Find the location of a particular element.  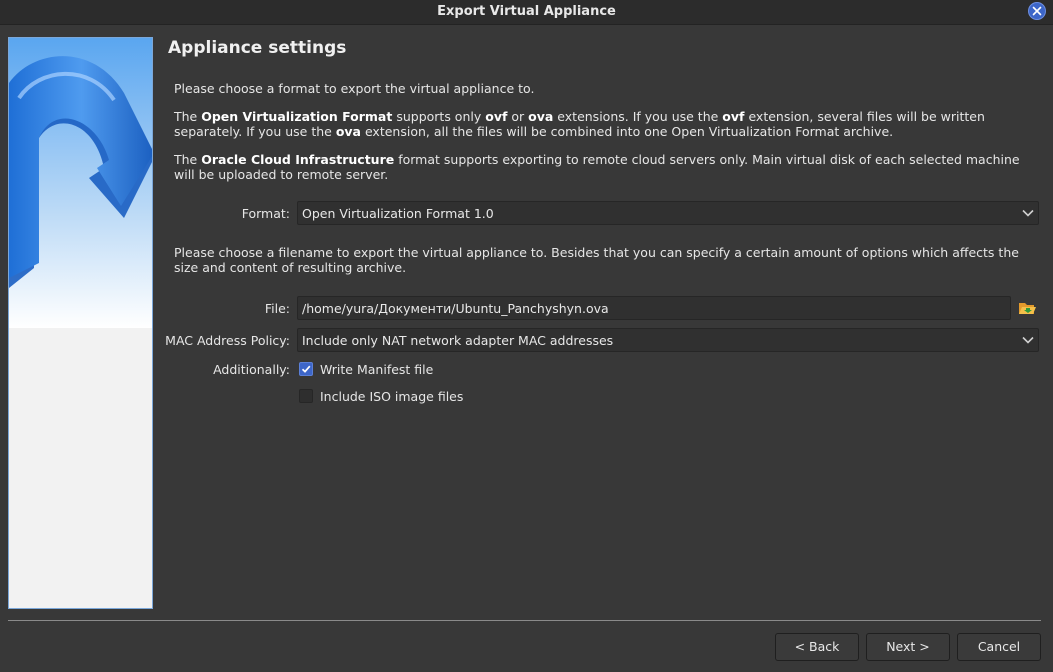

write-manifest-checkbox is located at coordinates (306, 369).